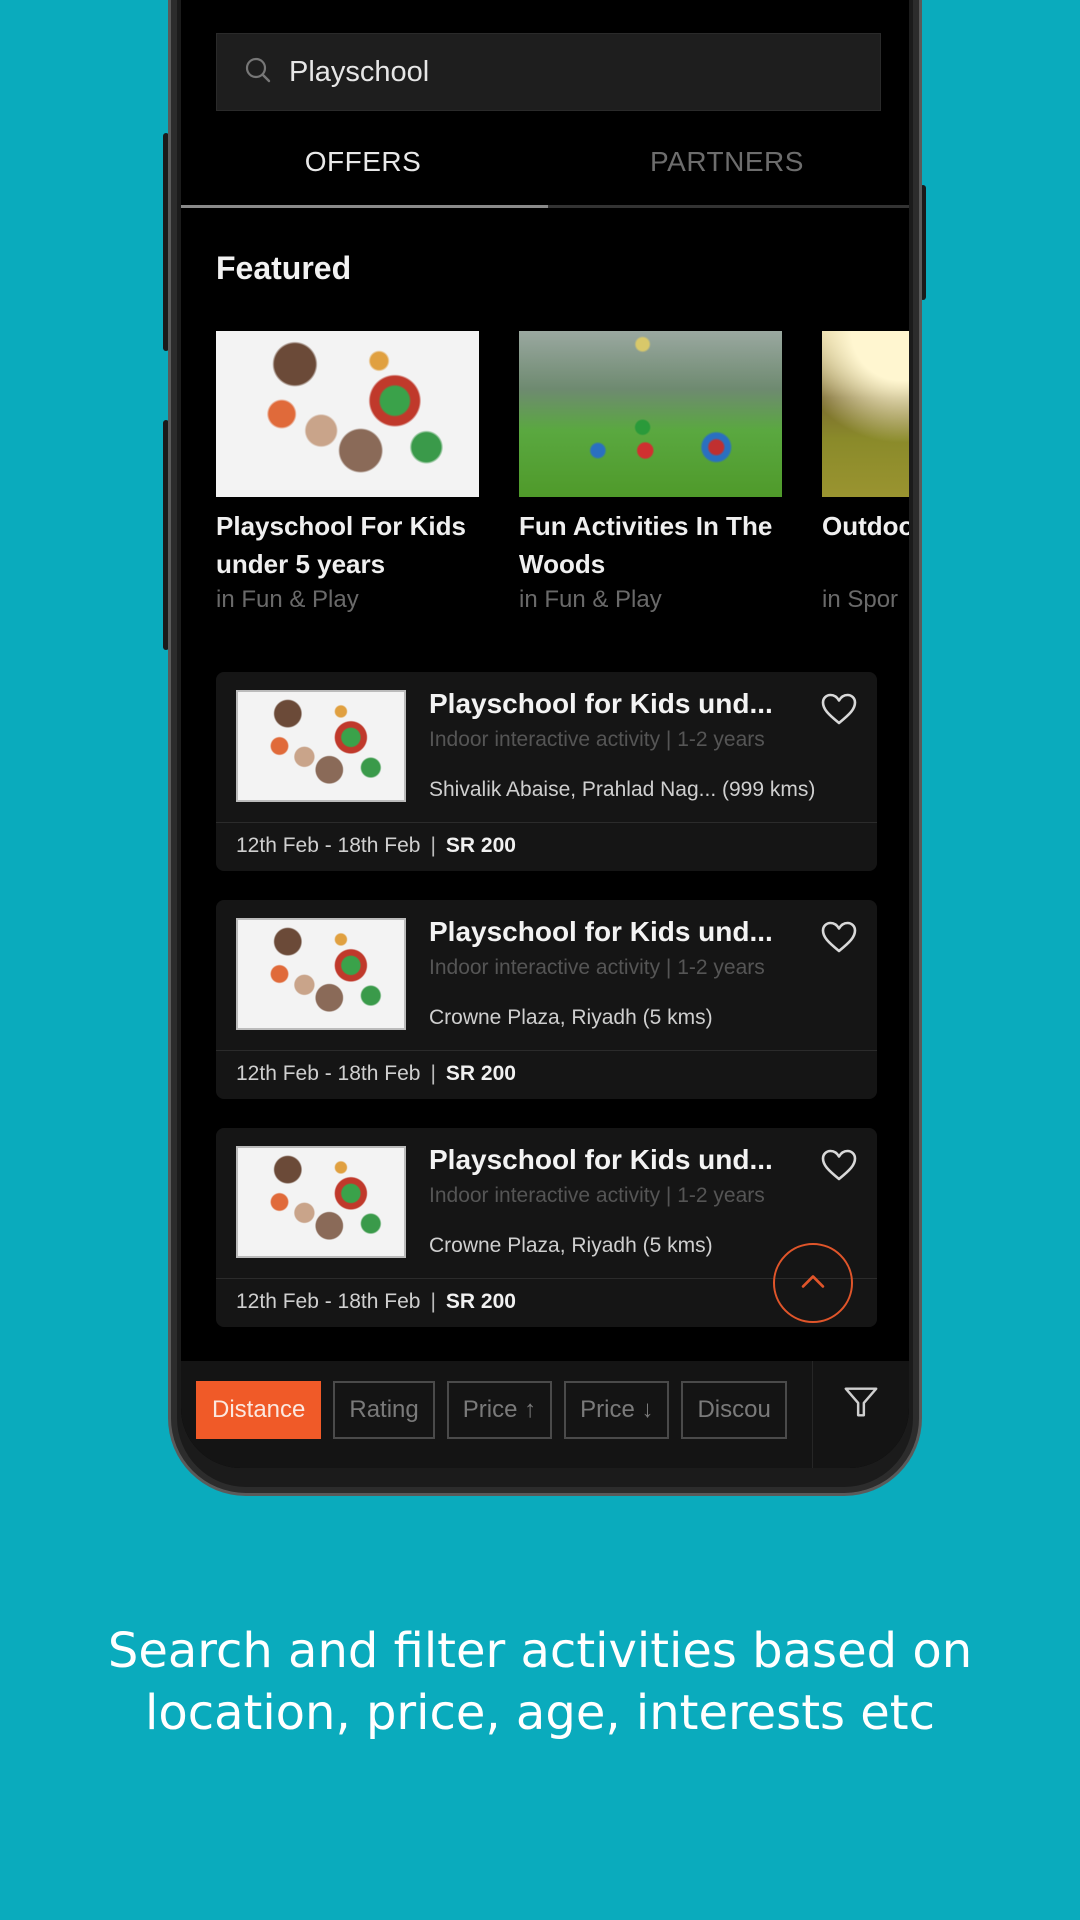 This screenshot has width=1080, height=1920. I want to click on sort-chips: Distance Rating Price ↑ Price ↓ Discou, so click(504, 1411).